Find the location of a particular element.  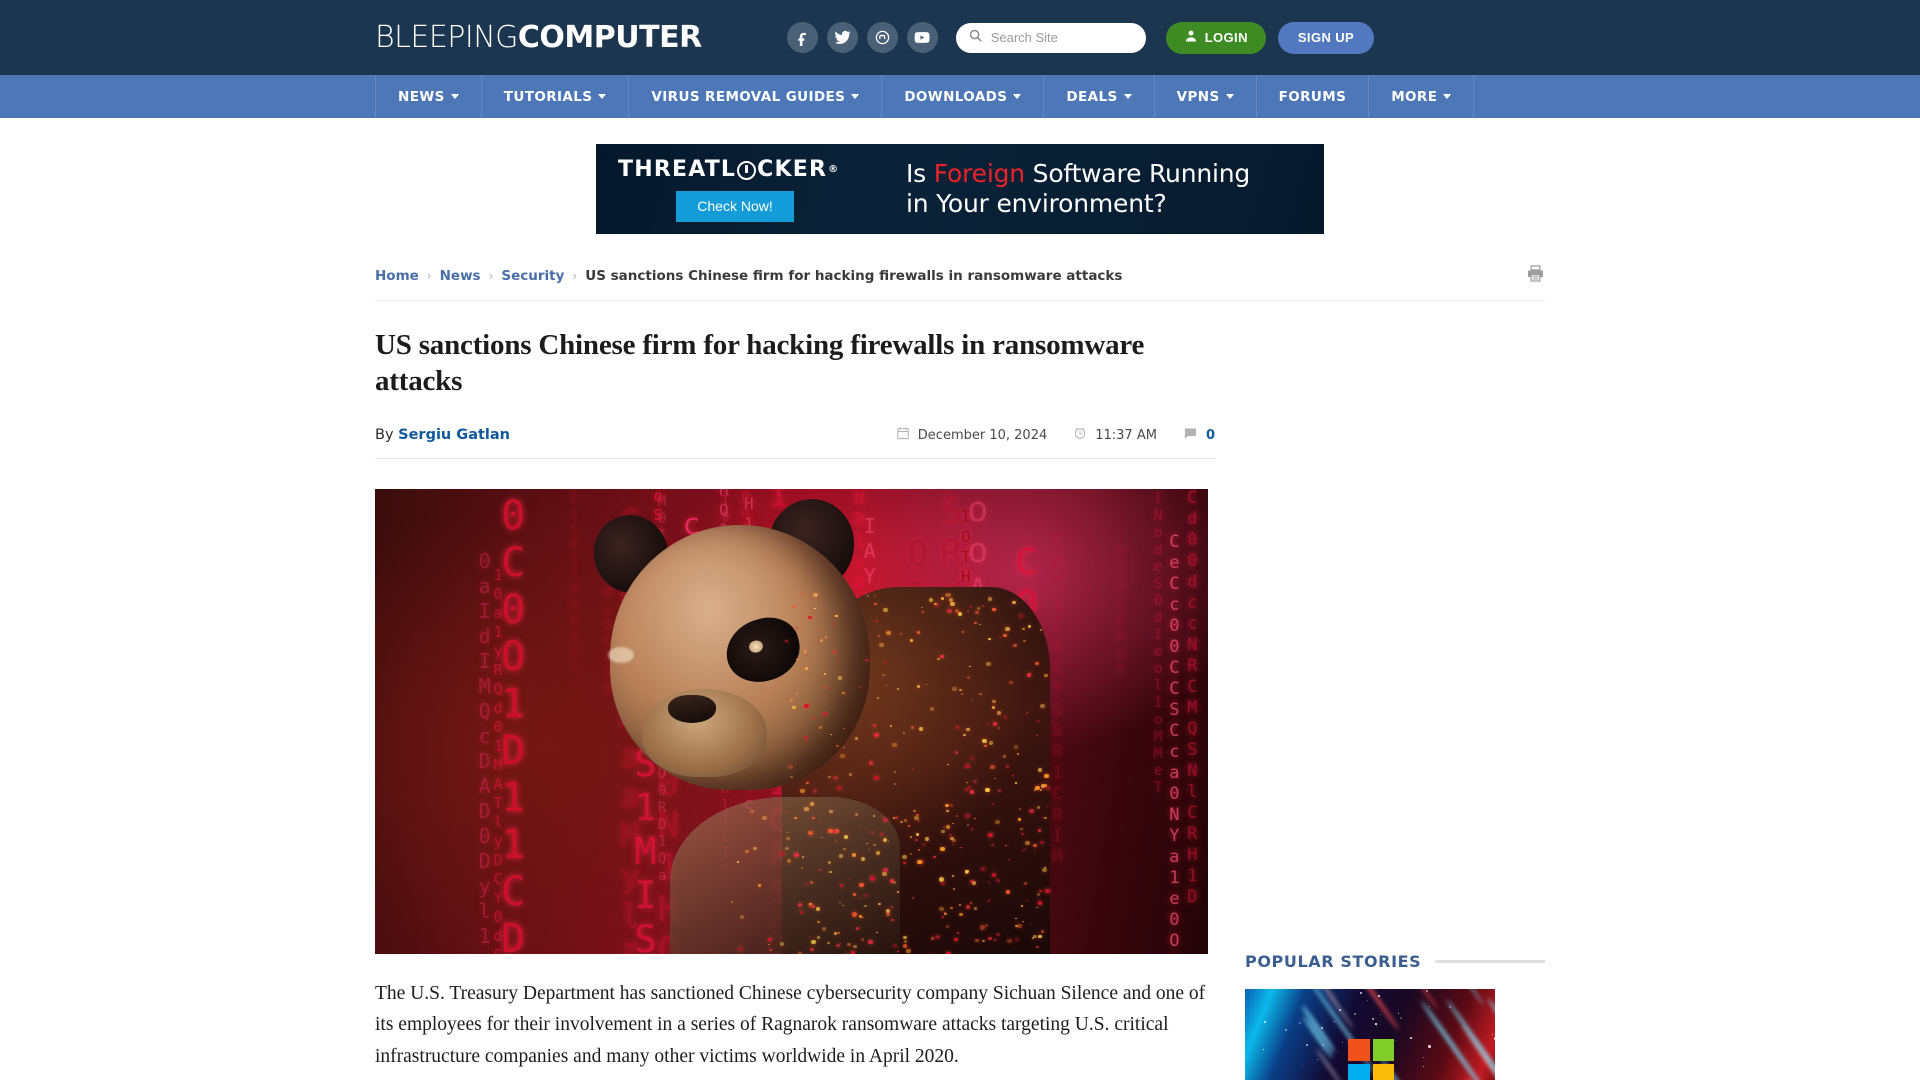

nav-item-tutorials: TUTORIALS is located at coordinates (556, 96).